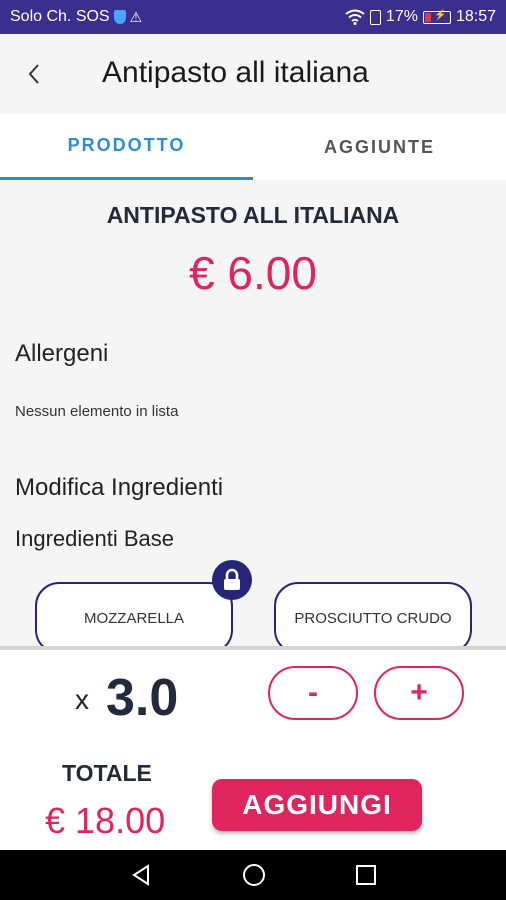 Image resolution: width=506 pixels, height=900 pixels. Describe the element at coordinates (475, 16) in the screenshot. I see `clock: 18:57` at that location.